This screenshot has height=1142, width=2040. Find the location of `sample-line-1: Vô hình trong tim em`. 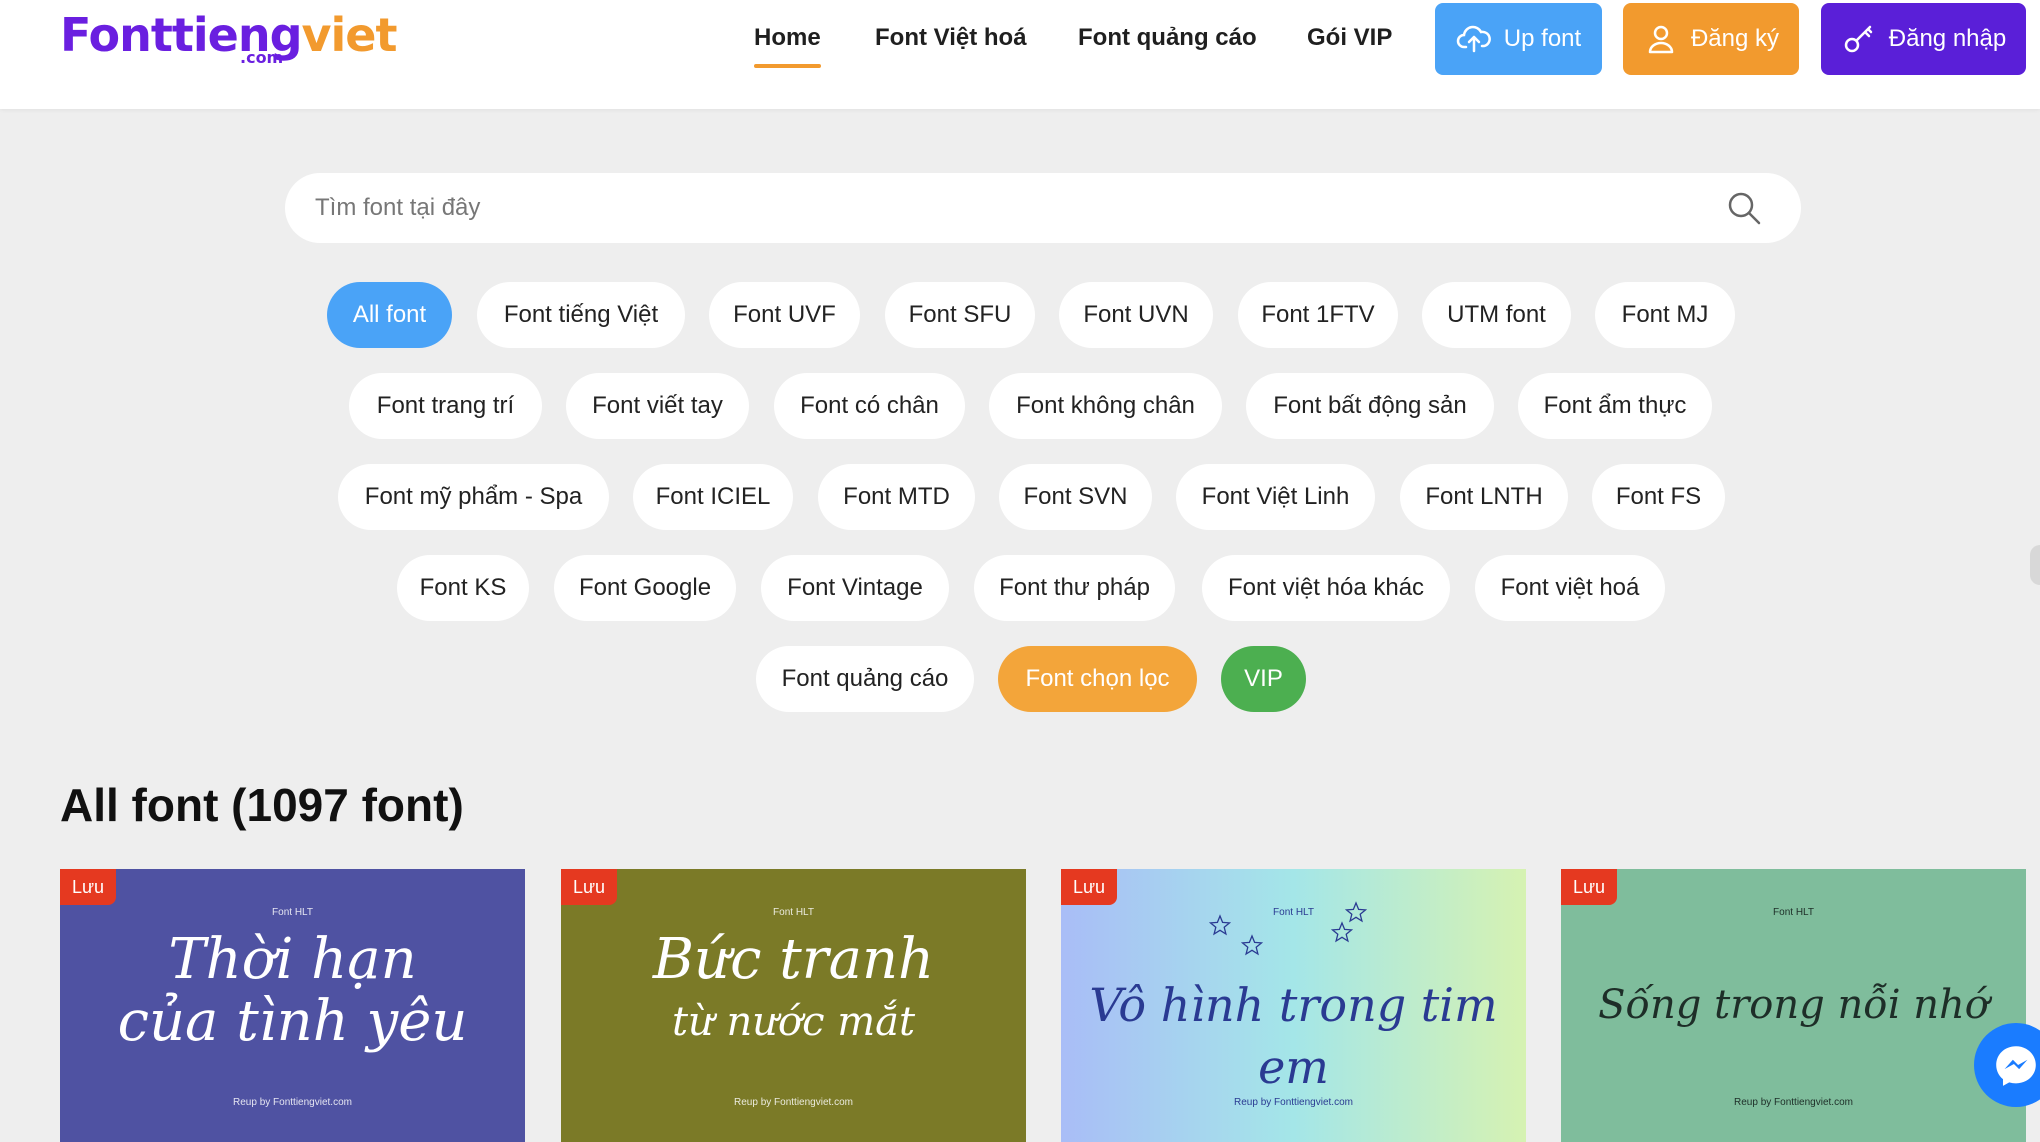

sample-line-1: Vô hình trong tim em is located at coordinates (1293, 1036).